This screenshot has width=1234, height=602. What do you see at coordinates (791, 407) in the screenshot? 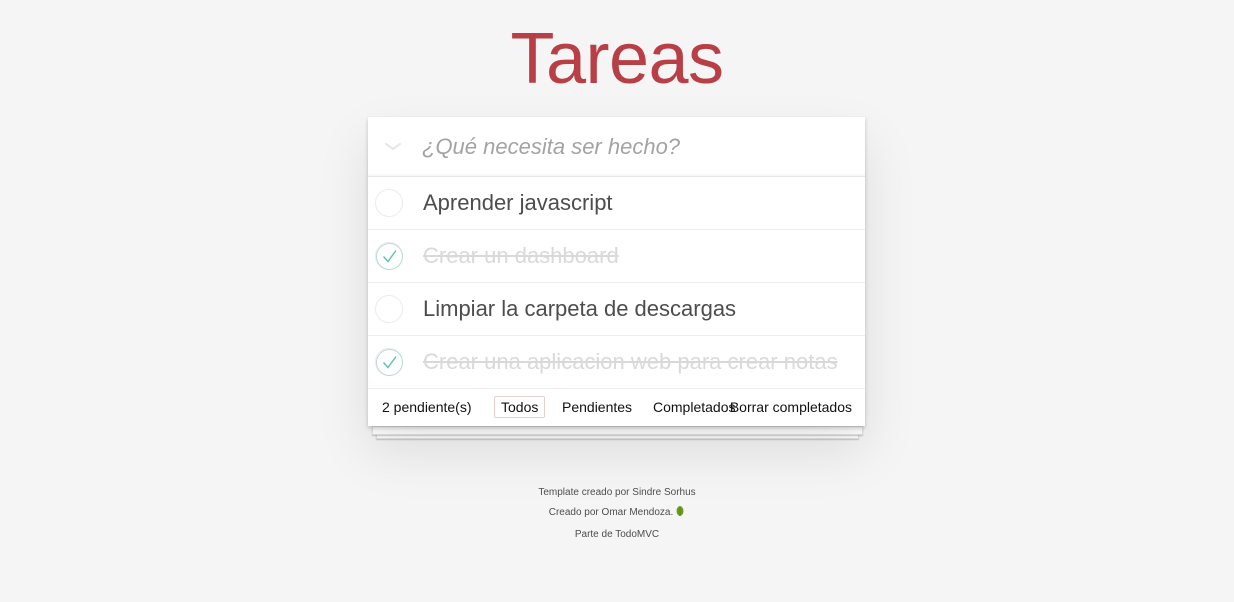
I see `clear-completed-button: Borrar completados` at bounding box center [791, 407].